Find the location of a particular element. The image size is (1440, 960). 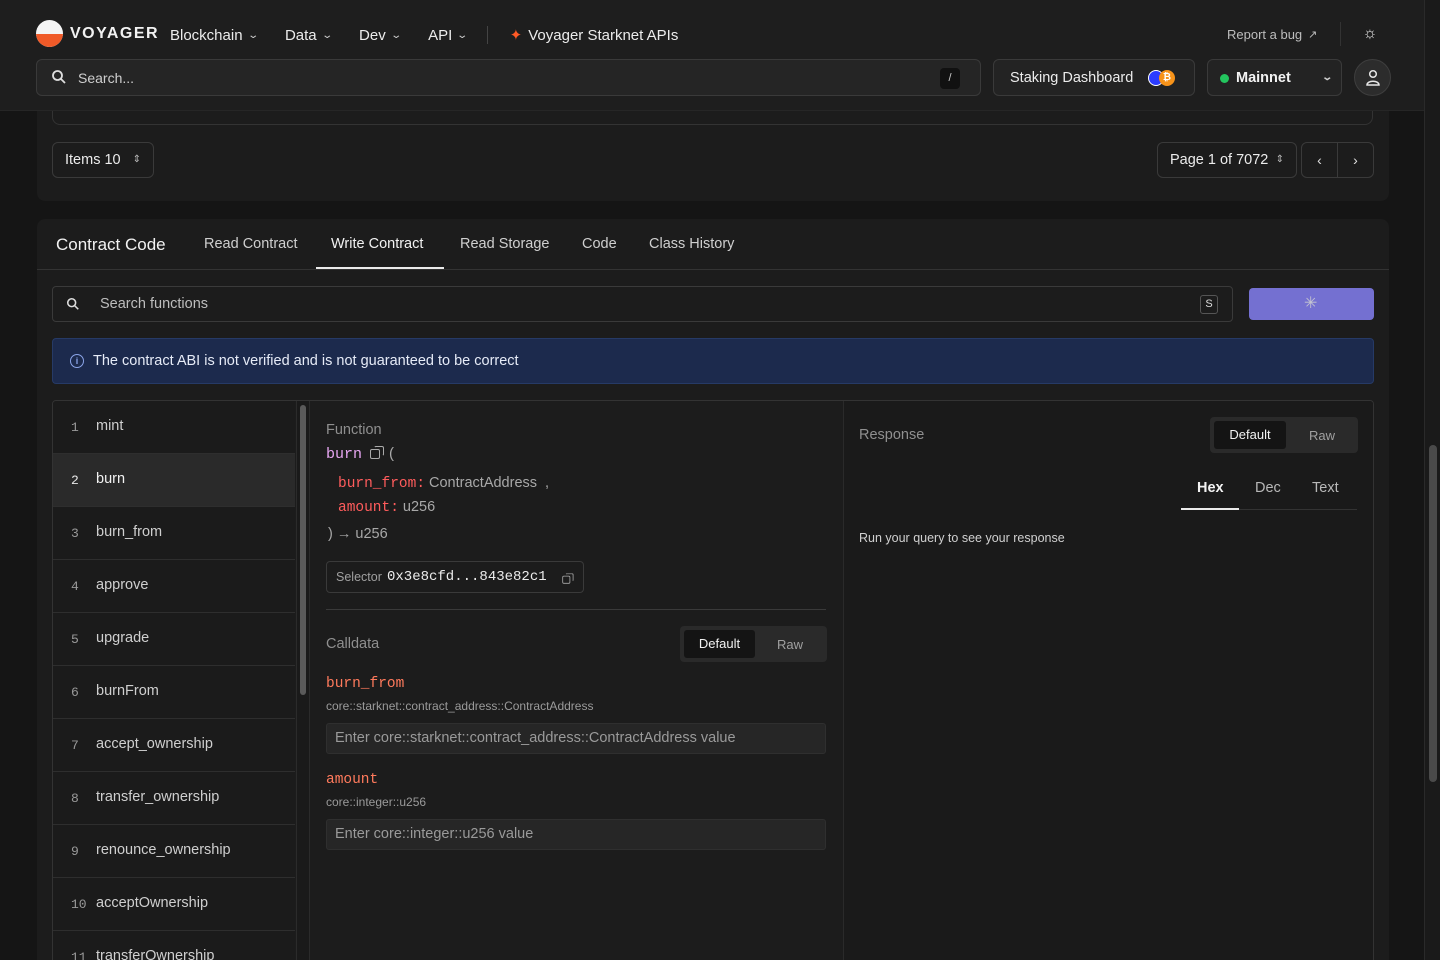

network-select: Mainnet ⌄ is located at coordinates (1274, 77).